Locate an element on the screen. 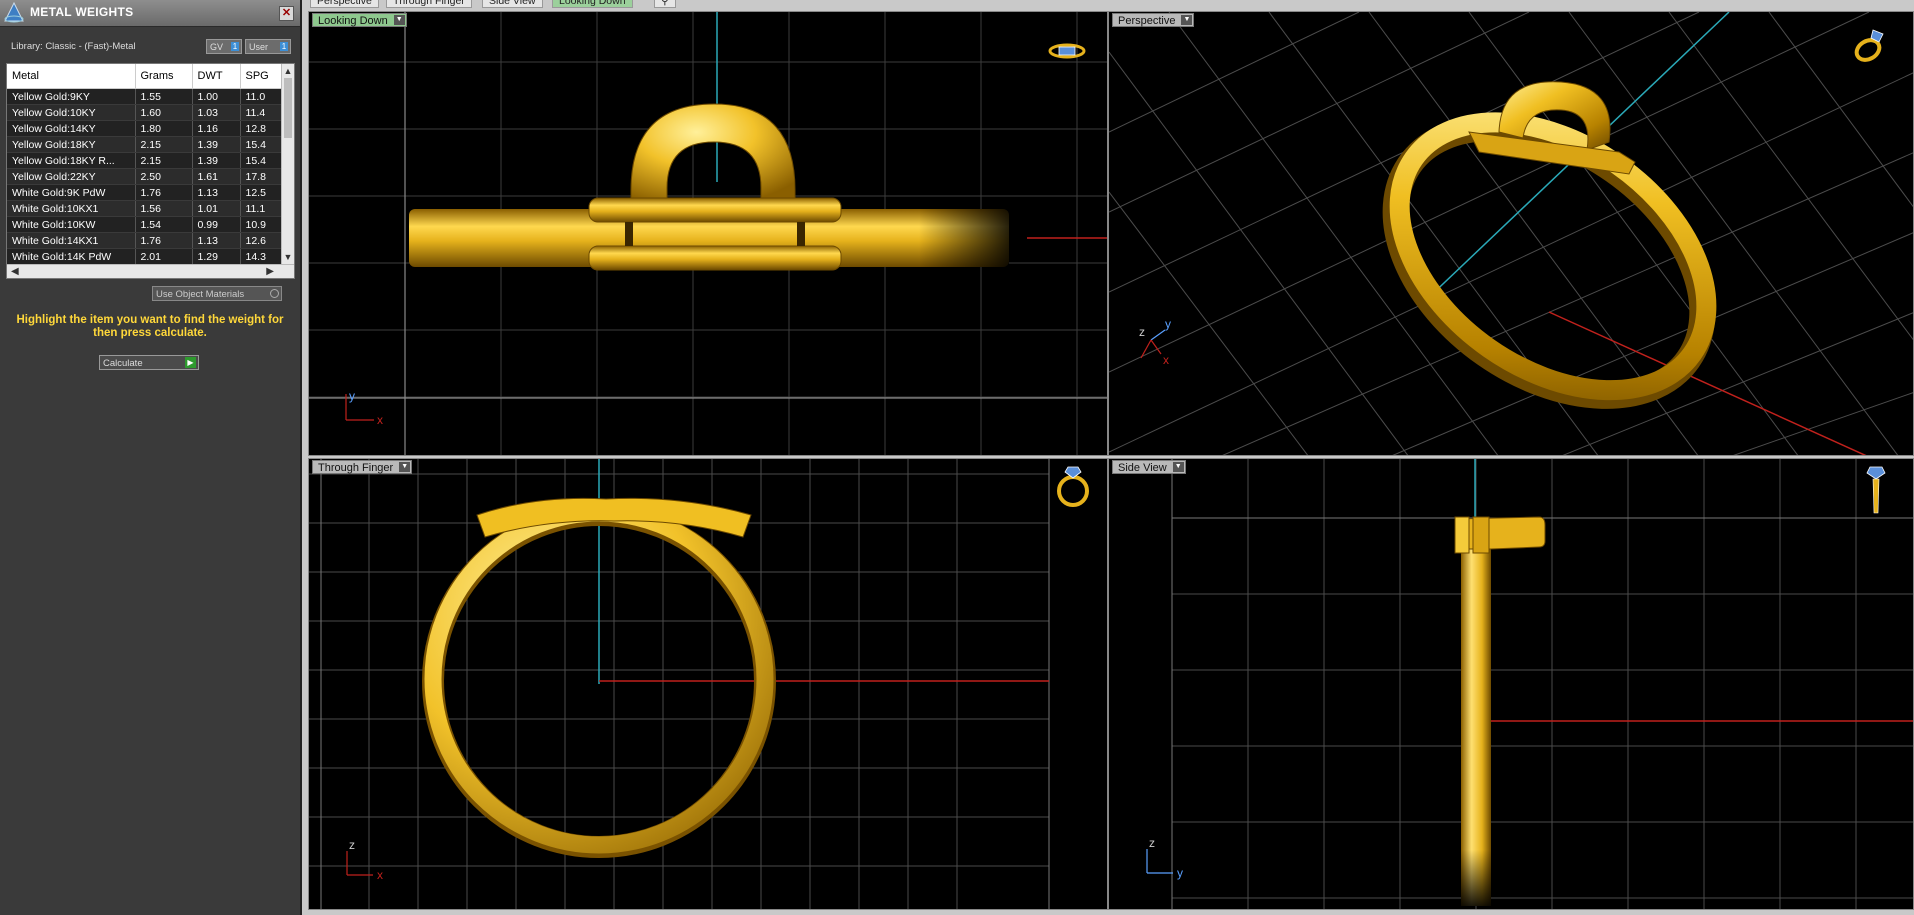 This screenshot has width=1914, height=915. user-toggle-label: User is located at coordinates (259, 47).